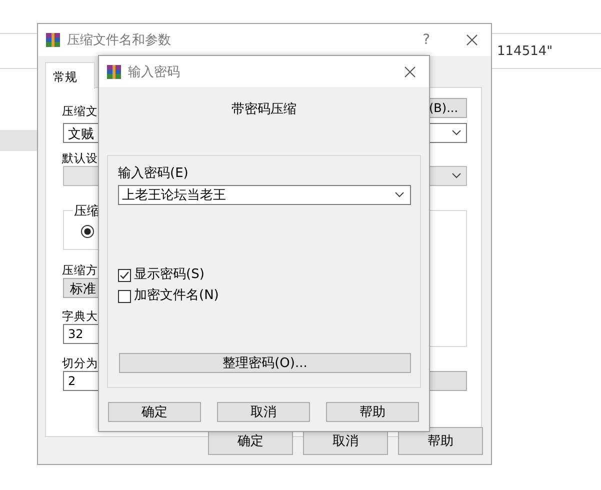 The height and width of the screenshot is (490, 601). I want to click on field-label: 切分为, so click(80, 363).